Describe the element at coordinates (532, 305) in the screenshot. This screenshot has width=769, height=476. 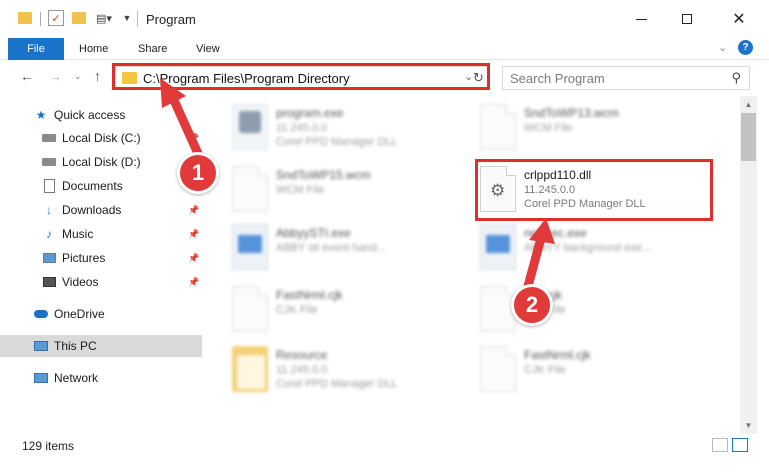
I see `callout-2: 2` at that location.